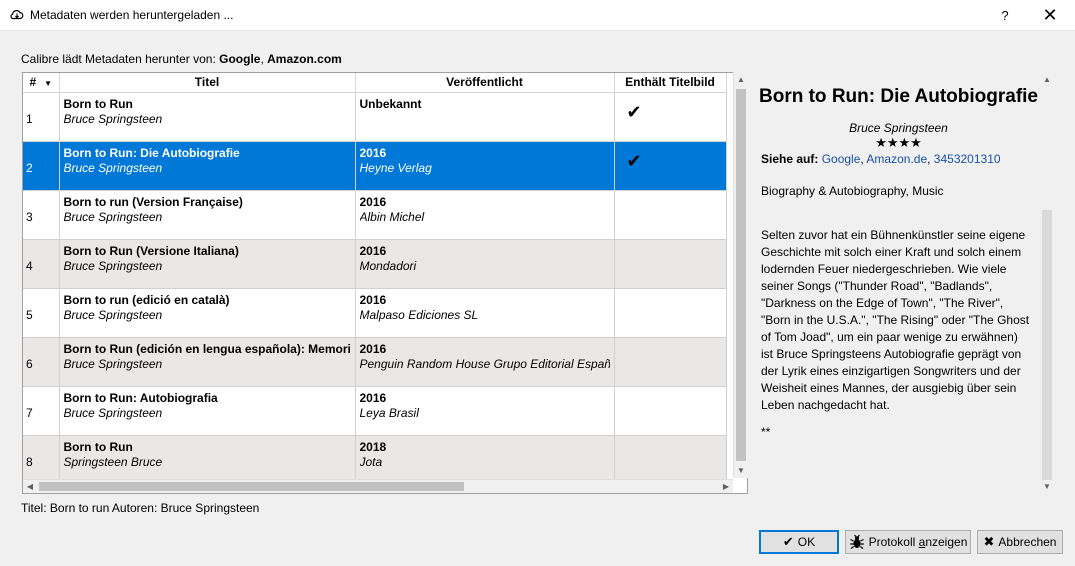 The image size is (1075, 566). What do you see at coordinates (41, 362) in the screenshot?
I see `row-number: 6` at bounding box center [41, 362].